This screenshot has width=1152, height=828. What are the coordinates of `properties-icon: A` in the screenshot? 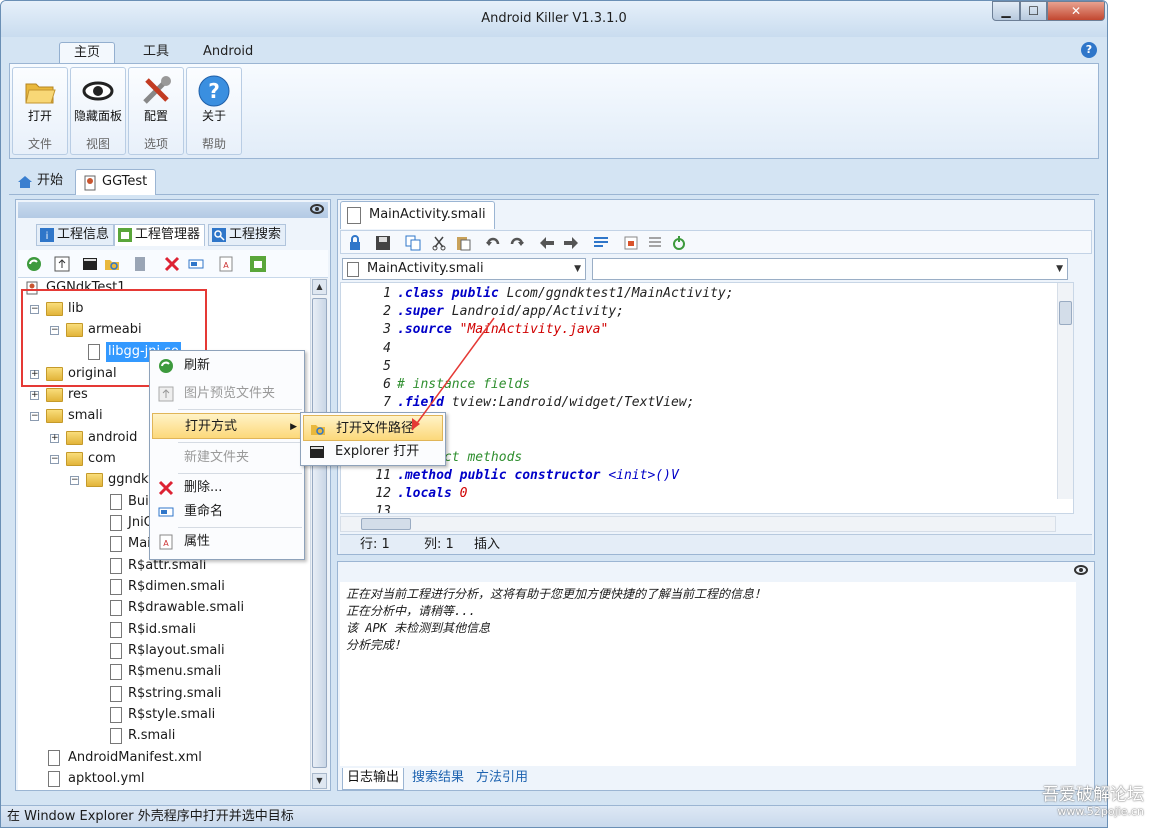 It's located at (226, 264).